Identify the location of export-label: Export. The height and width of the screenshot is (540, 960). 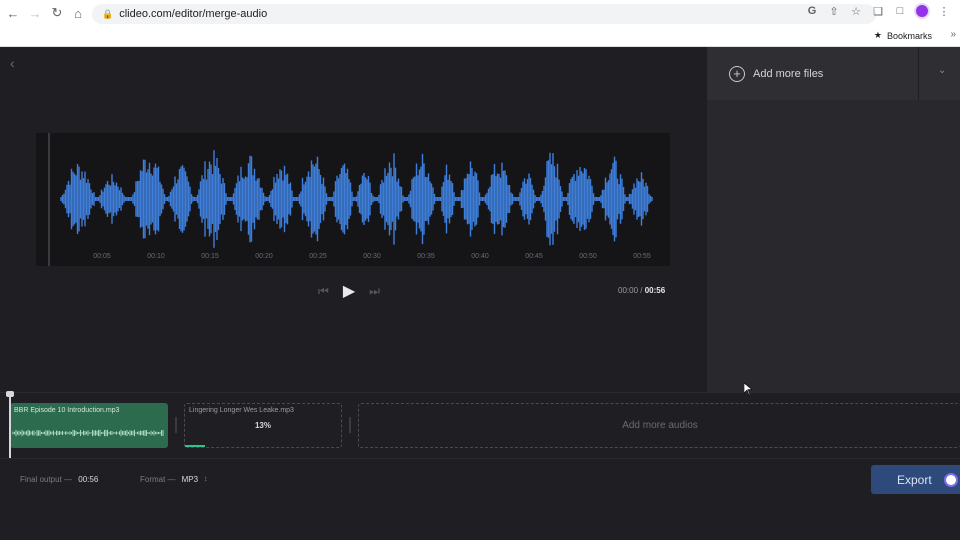
(914, 479).